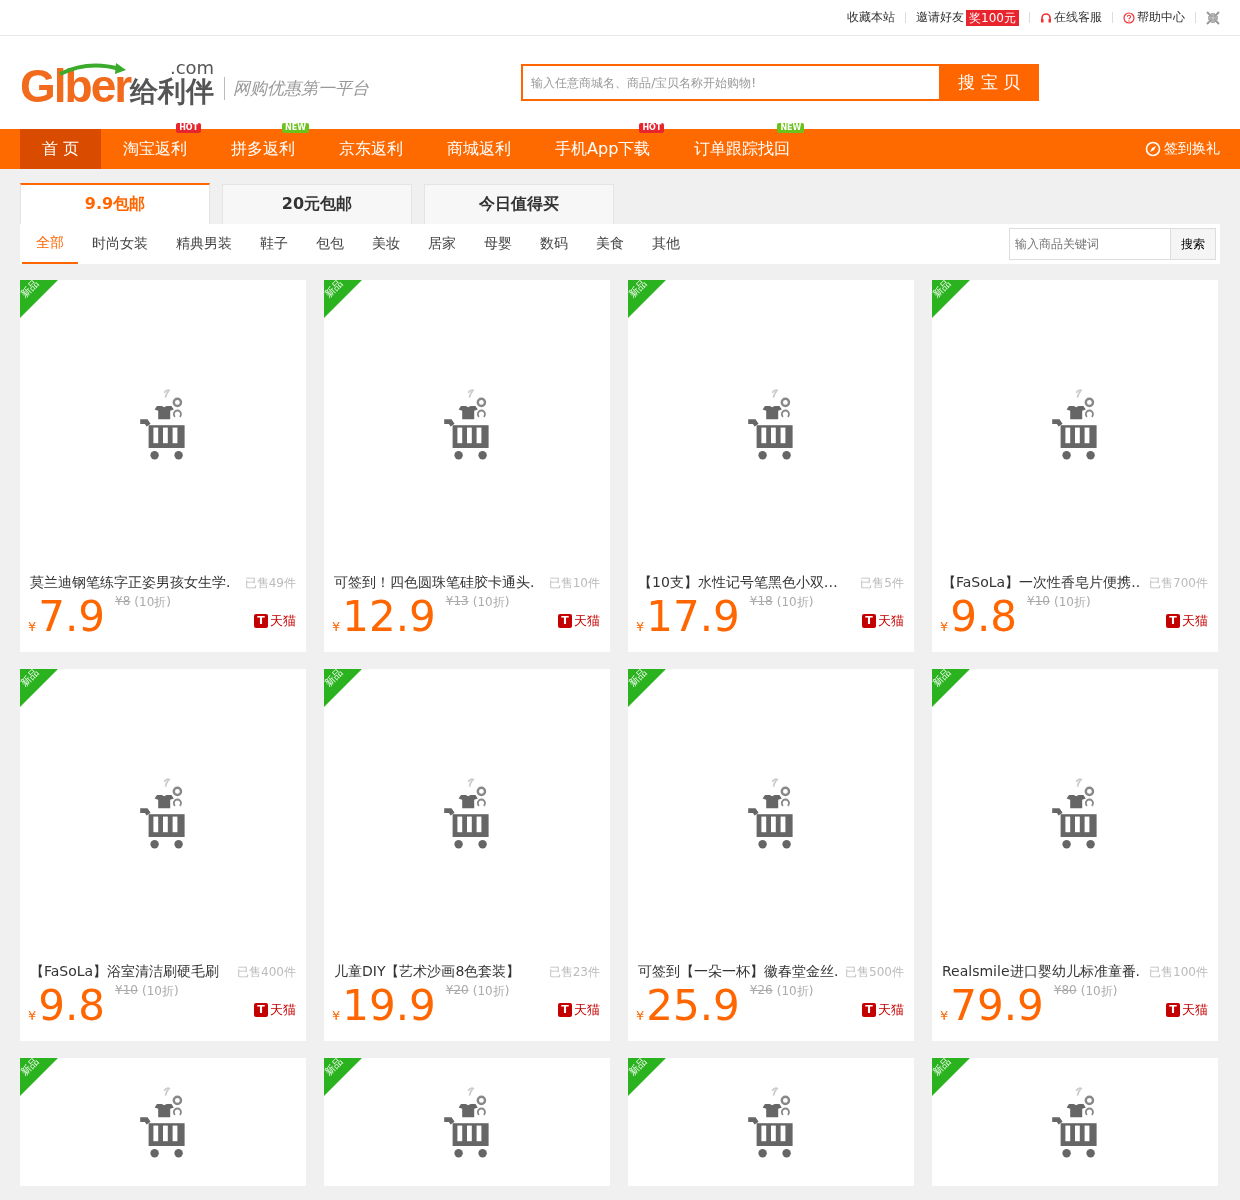 Image resolution: width=1240 pixels, height=1200 pixels. I want to click on category-tab: 居家, so click(442, 244).